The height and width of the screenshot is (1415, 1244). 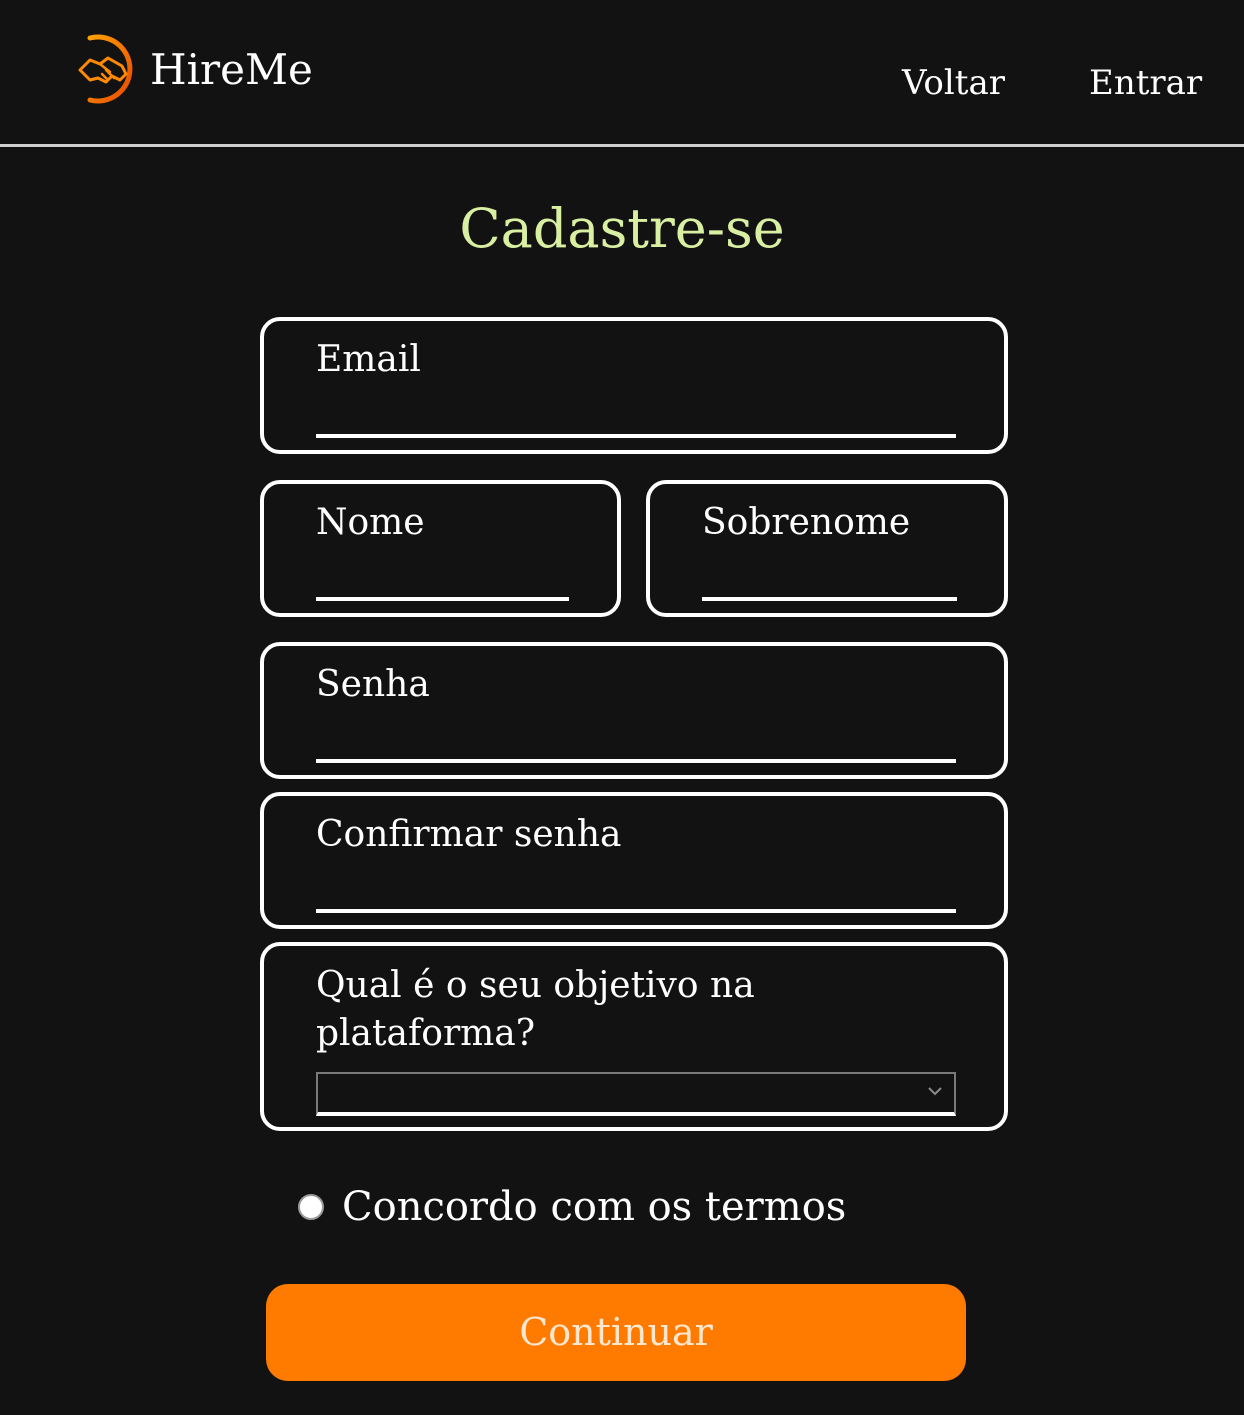 I want to click on email-field: Email, so click(x=634, y=385).